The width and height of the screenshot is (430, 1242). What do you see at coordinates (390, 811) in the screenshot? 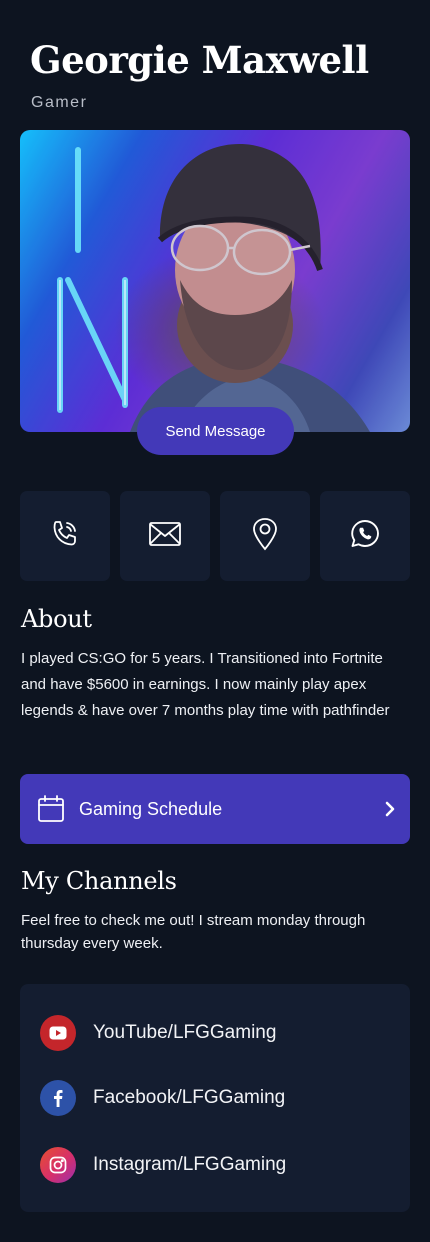
I see `chevron-right-icon` at bounding box center [390, 811].